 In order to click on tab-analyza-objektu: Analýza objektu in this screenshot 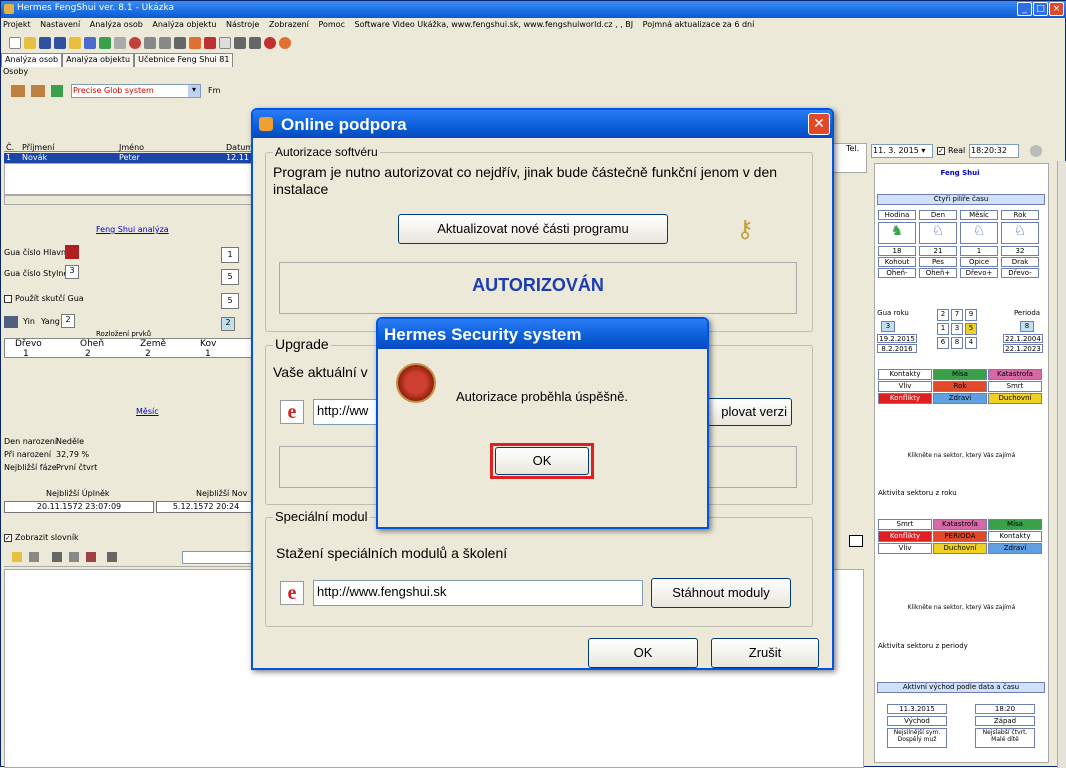, I will do `click(98, 60)`.